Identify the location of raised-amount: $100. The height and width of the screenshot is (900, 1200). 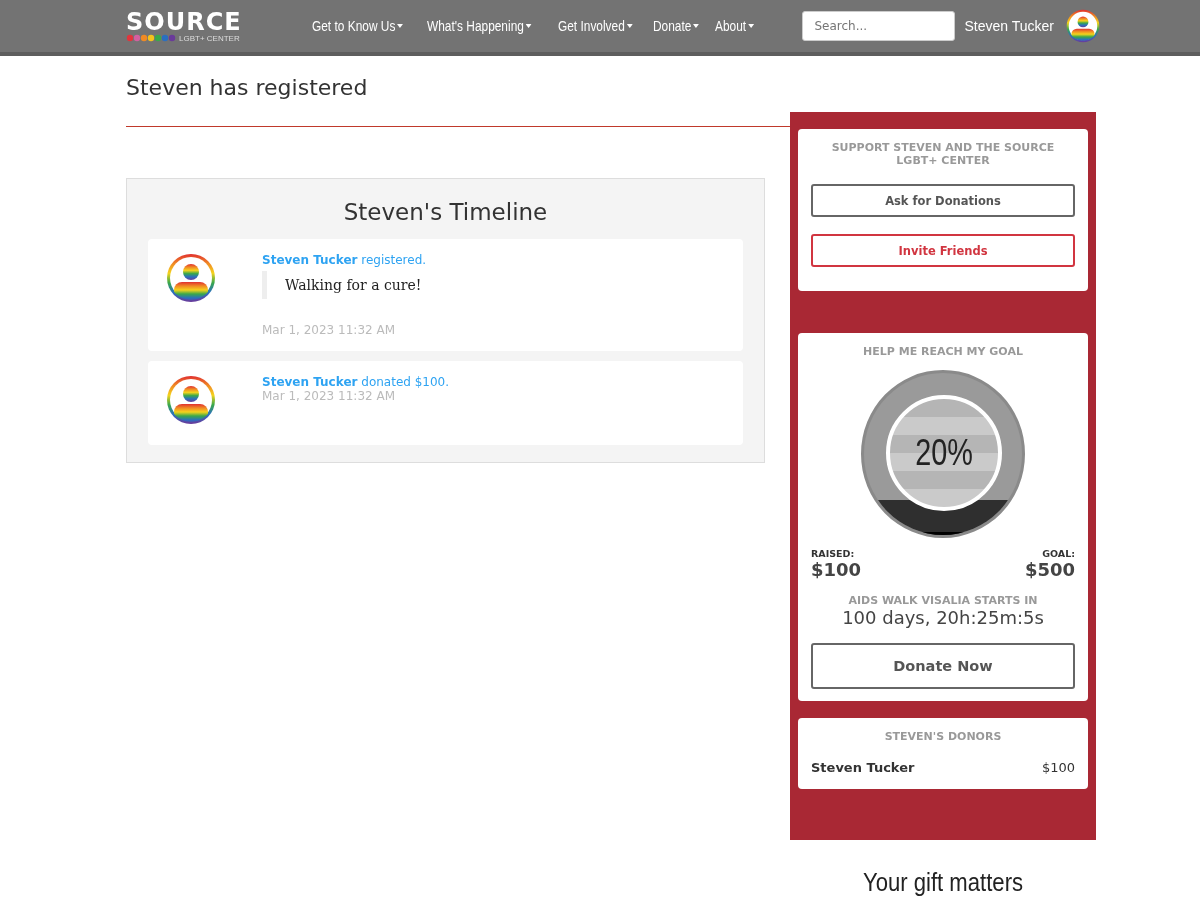
(836, 569).